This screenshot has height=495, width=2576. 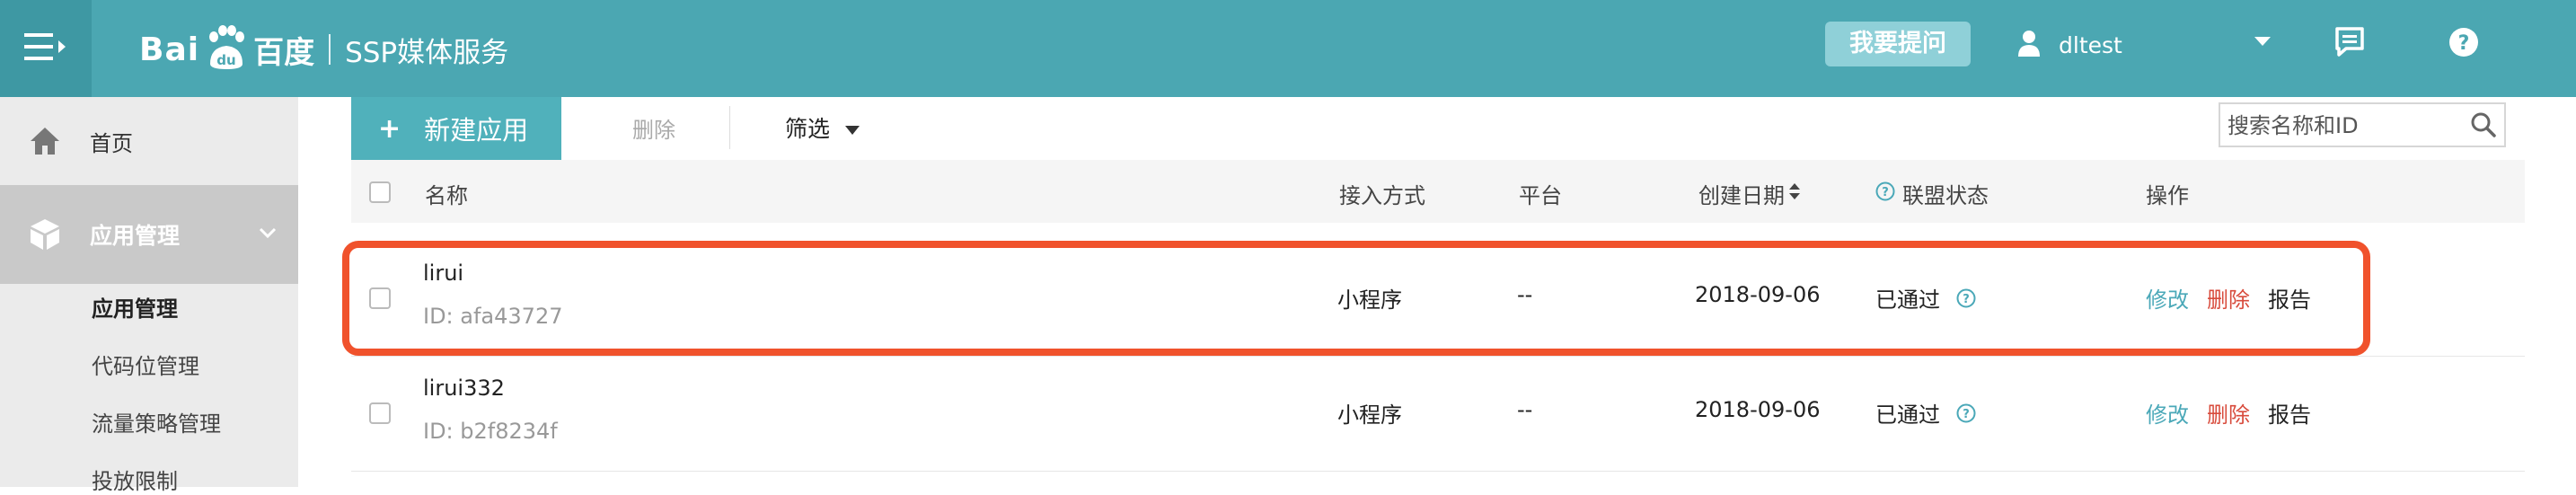 I want to click on chevron-down-icon, so click(x=268, y=233).